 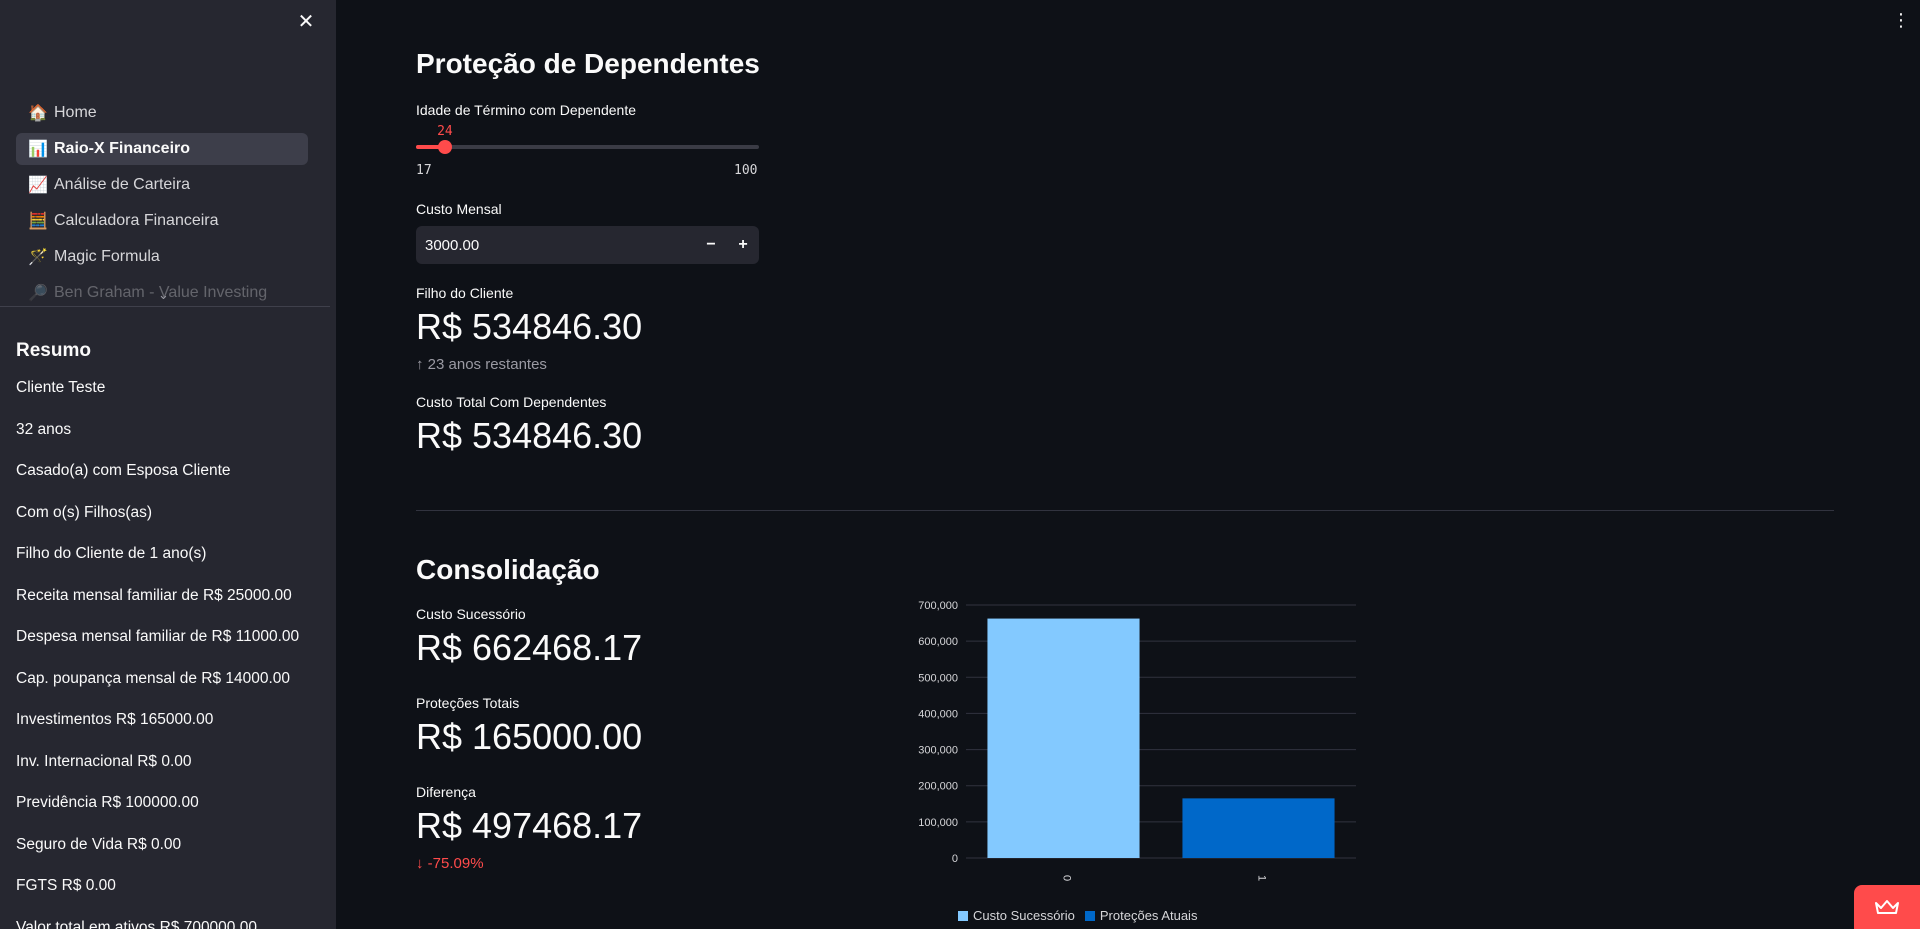 I want to click on chevron-down-icon: ⌄, so click(x=163, y=295).